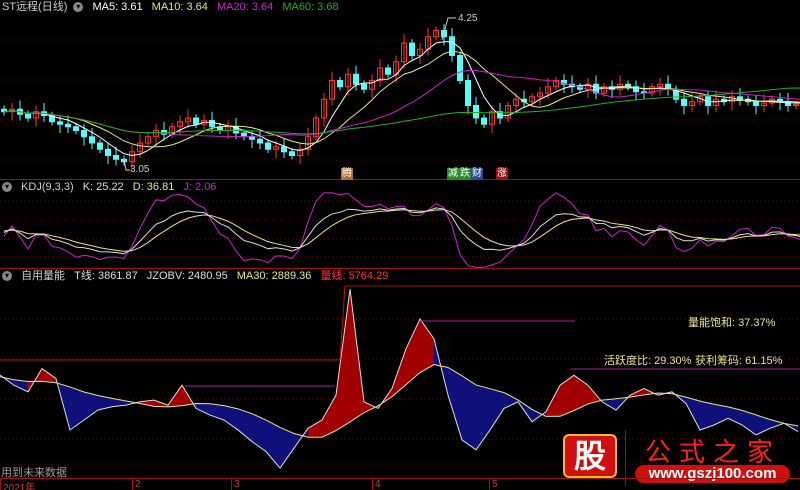 The width and height of the screenshot is (800, 490). Describe the element at coordinates (17, 484) in the screenshot. I see `axis-label: 2021年` at that location.